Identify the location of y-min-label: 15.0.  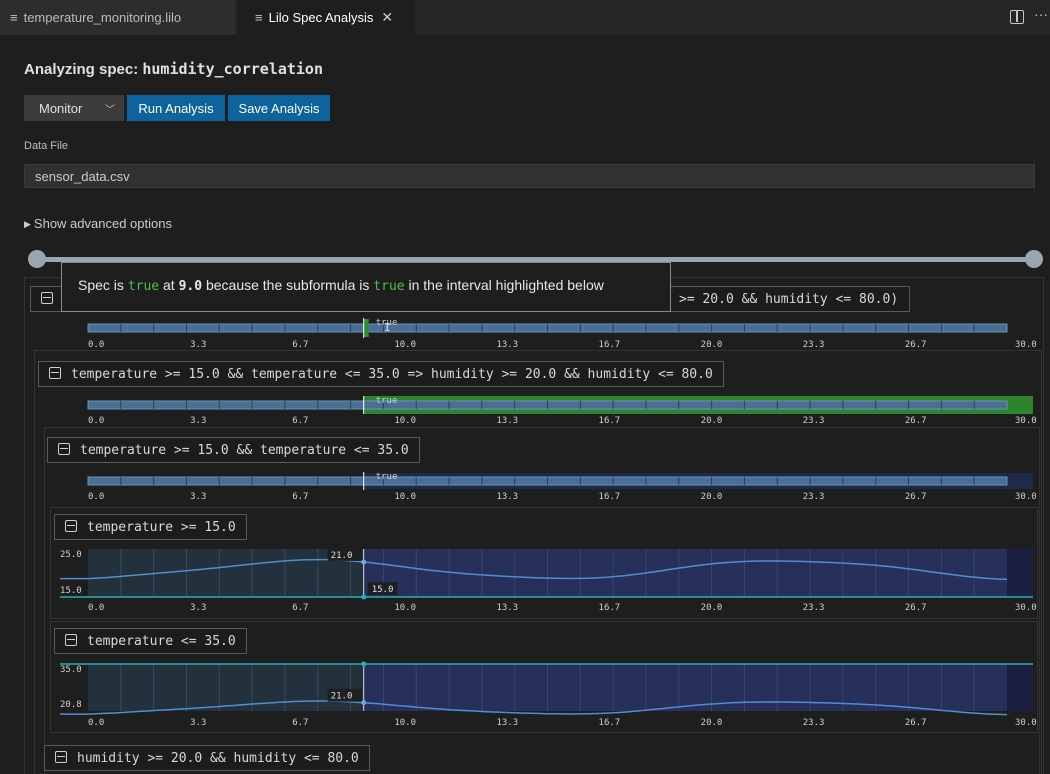
(71, 591).